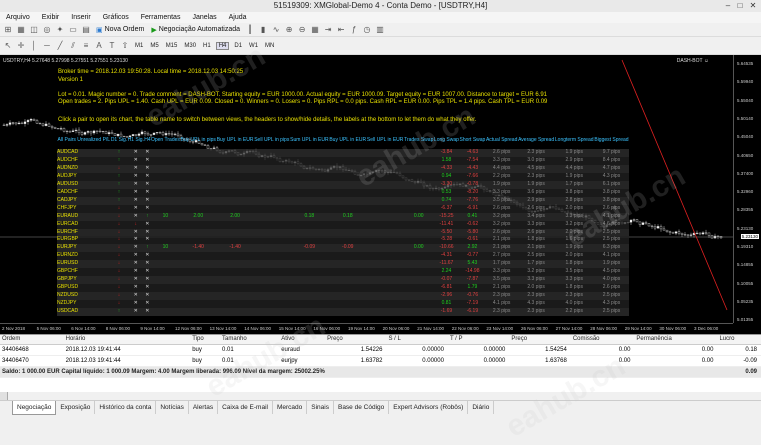 Image resolution: width=761 pixels, height=445 pixels. Describe the element at coordinates (238, 17) in the screenshot. I see `menu-ajuda: Ajuda` at that location.